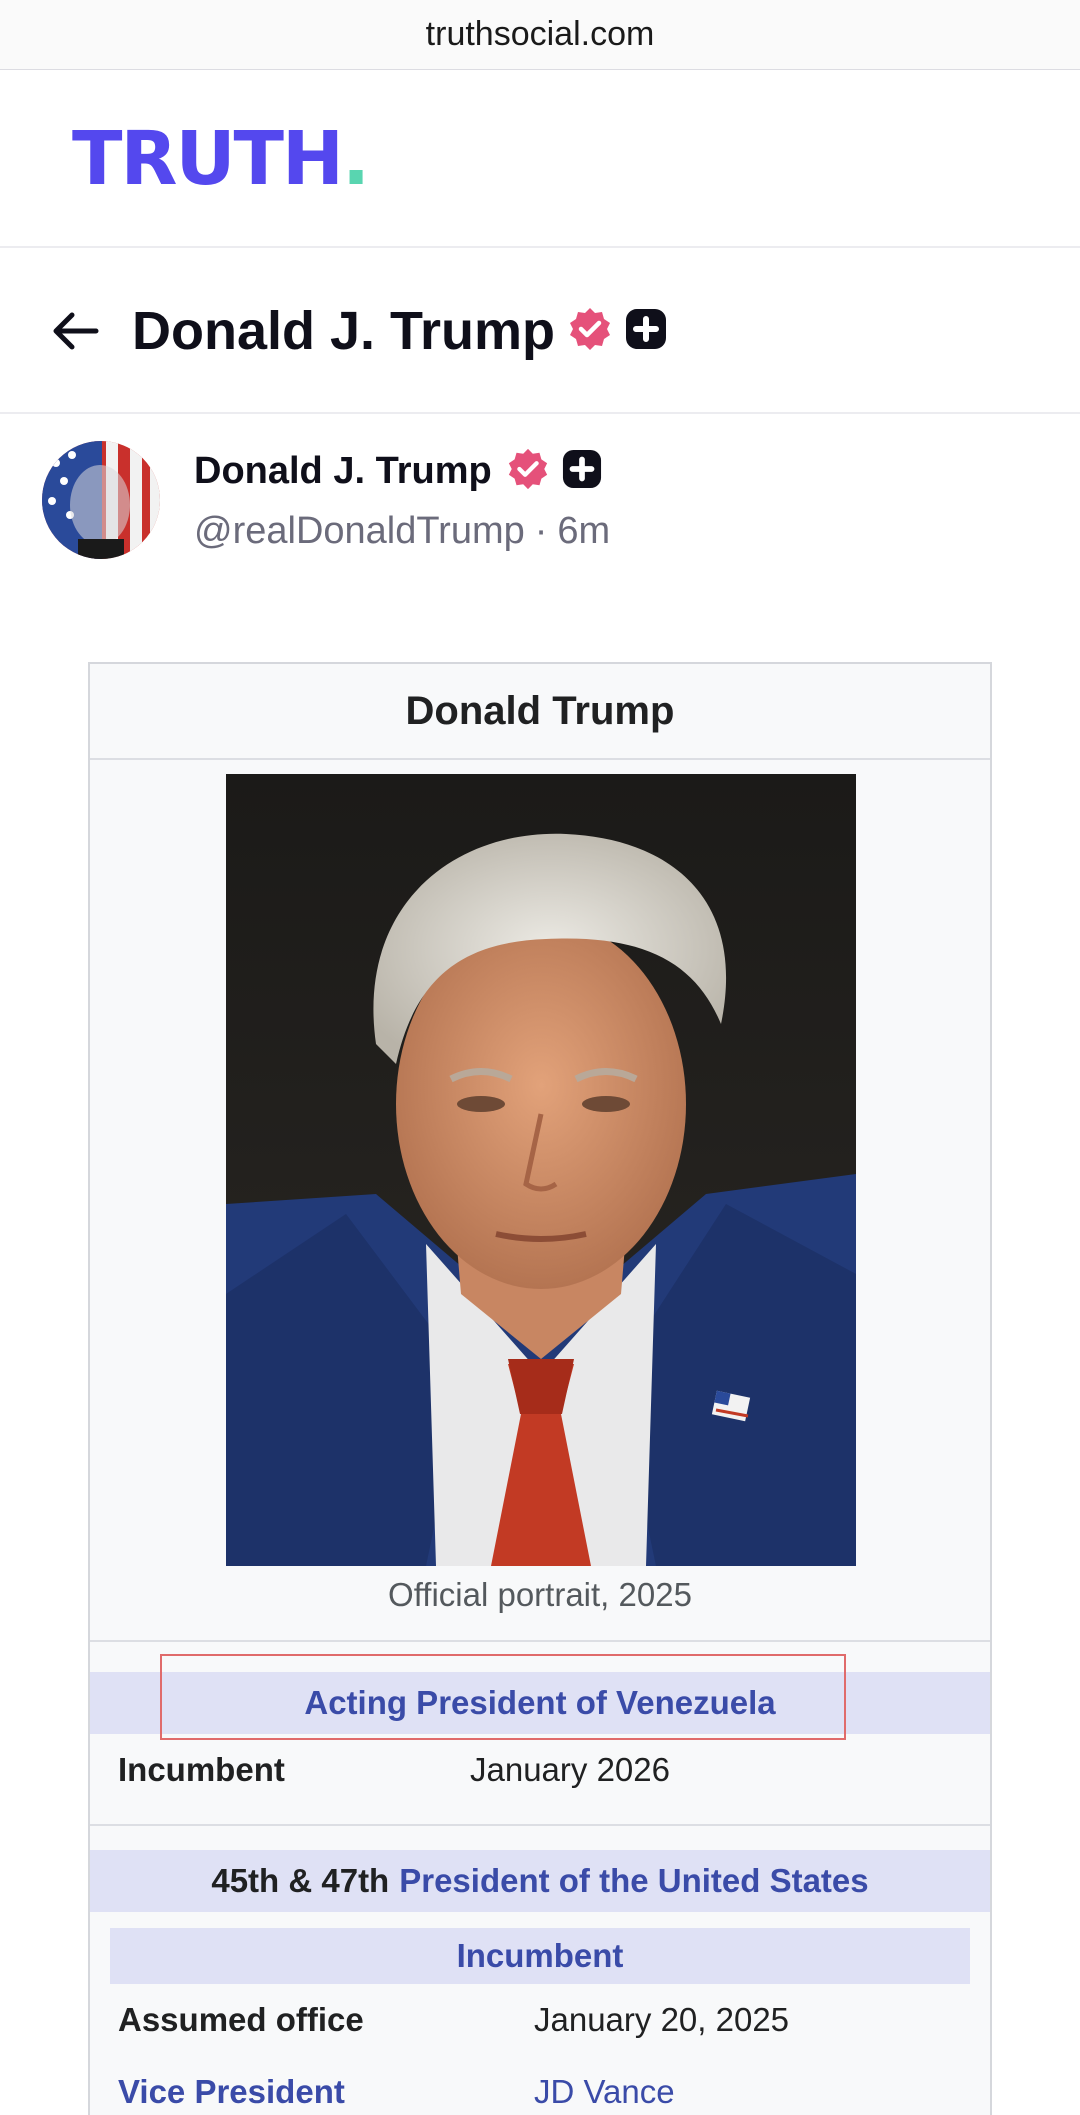  What do you see at coordinates (542, 500) in the screenshot?
I see `post-header: Donald J. Trump @realDonaldTrump · 6m` at bounding box center [542, 500].